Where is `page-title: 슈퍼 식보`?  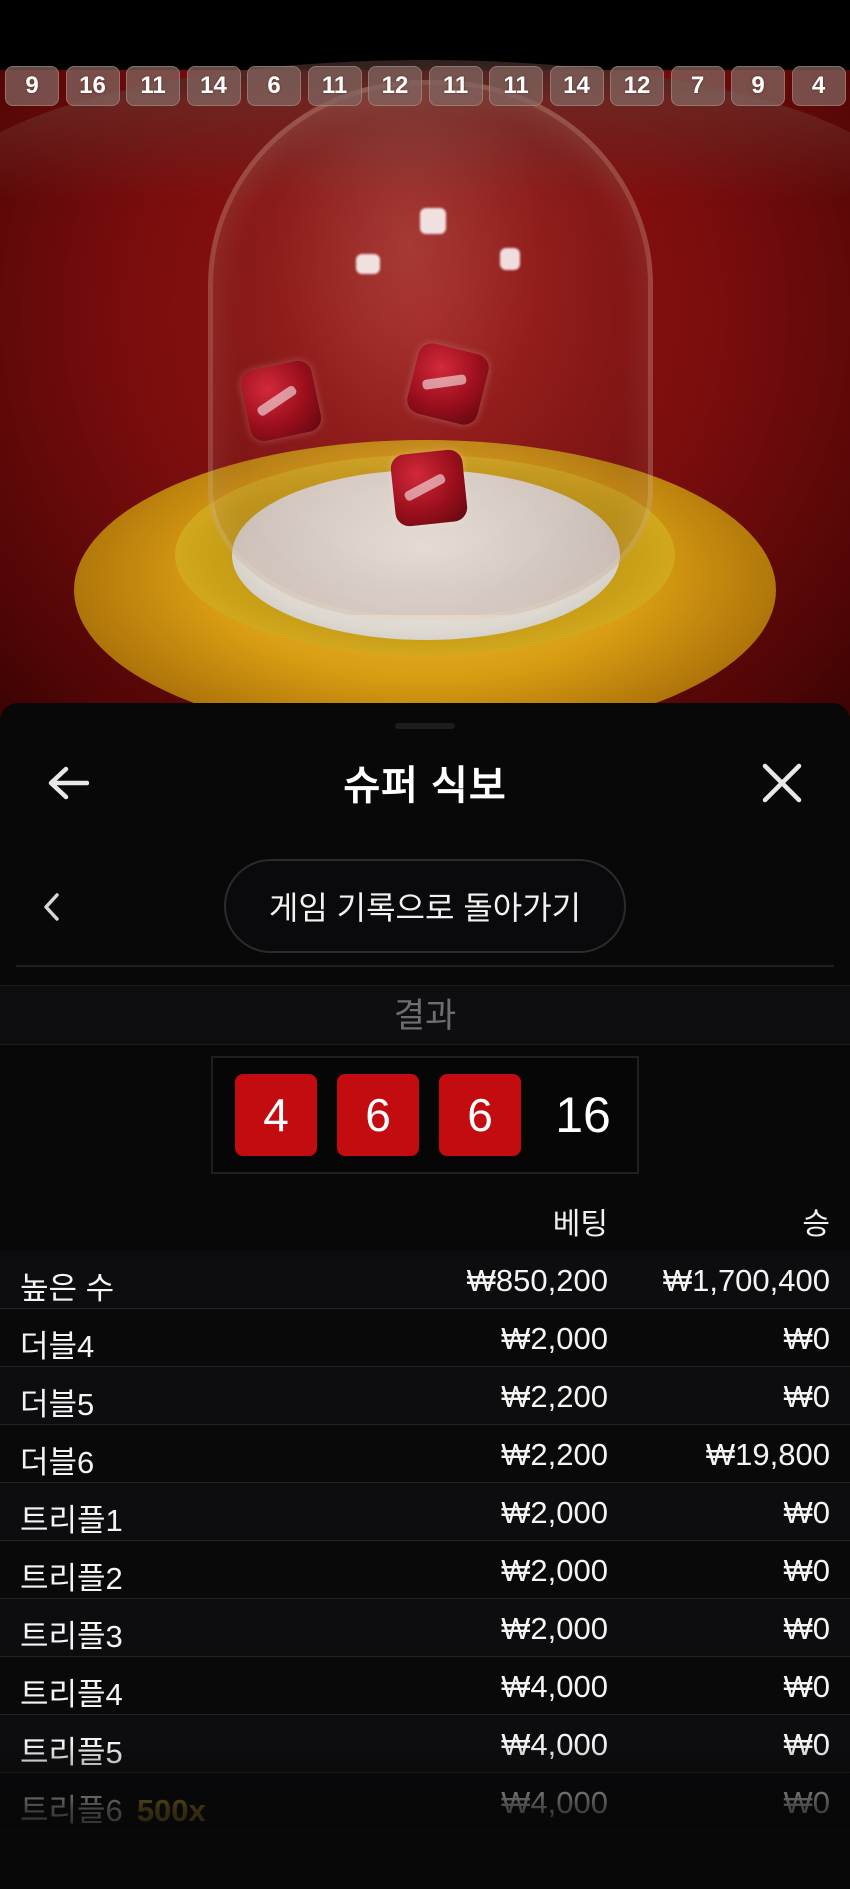
page-title: 슈퍼 식보 is located at coordinates (425, 786).